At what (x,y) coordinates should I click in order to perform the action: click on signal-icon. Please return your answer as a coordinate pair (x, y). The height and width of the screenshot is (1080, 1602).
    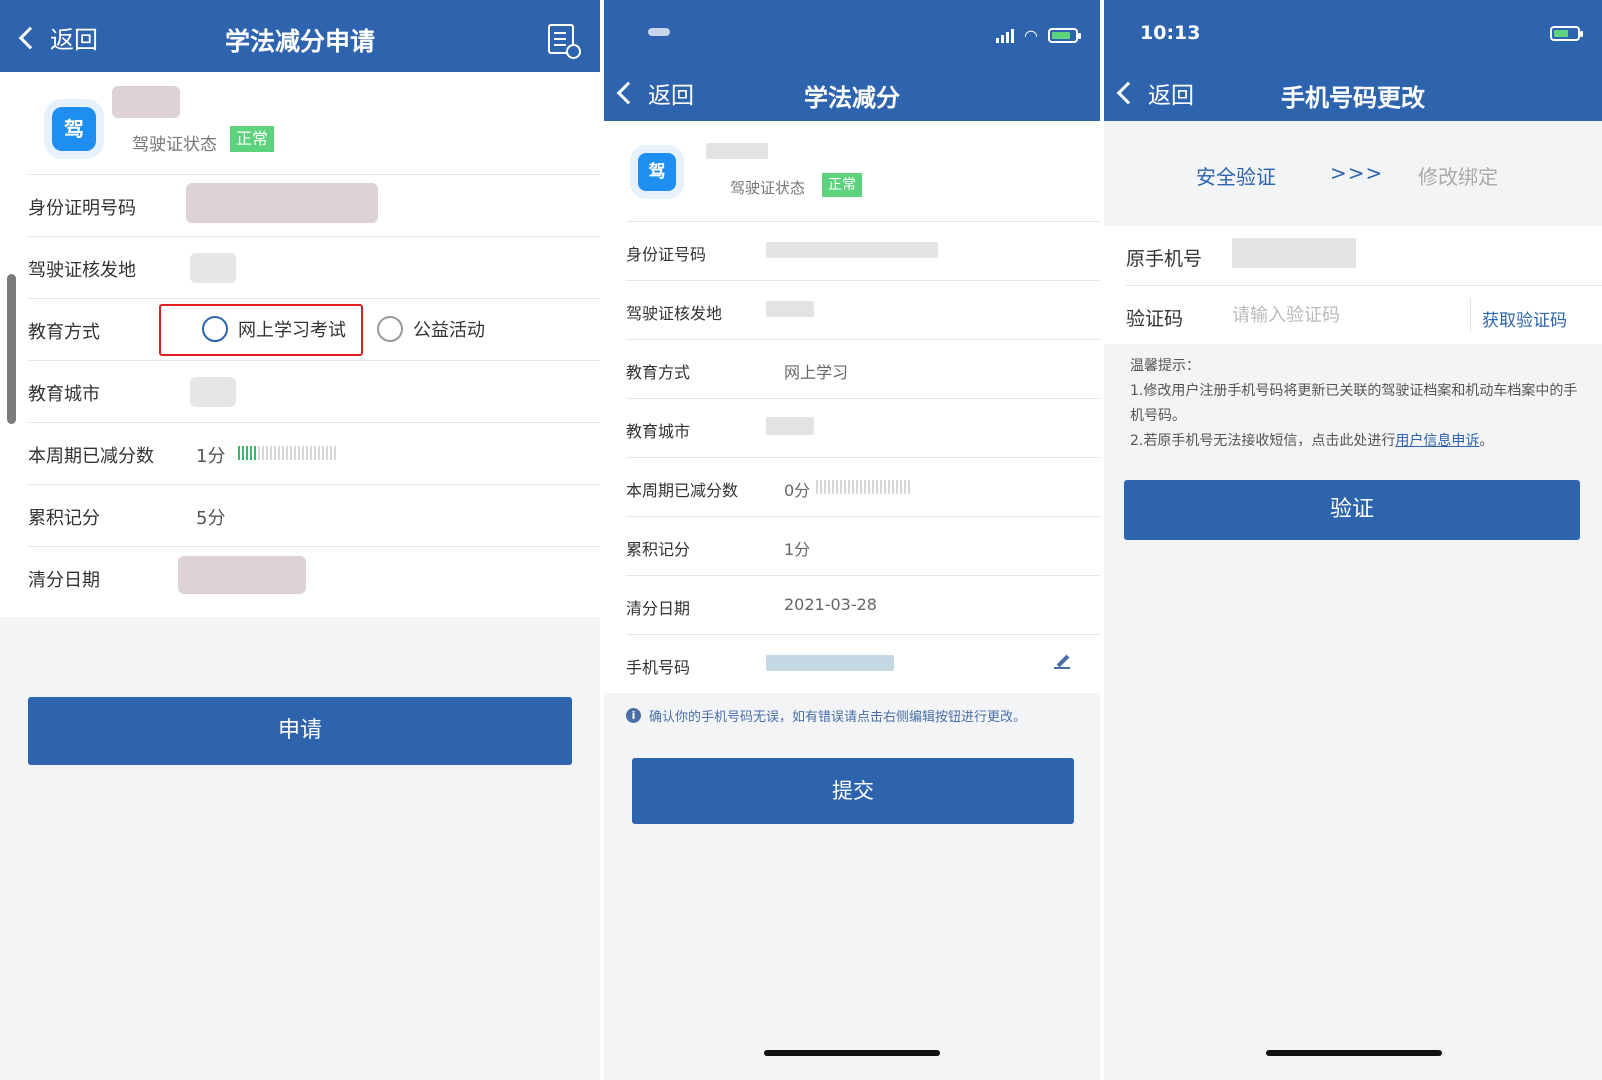
    Looking at the image, I should click on (1005, 35).